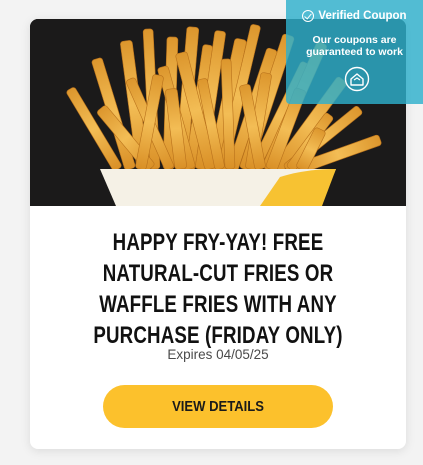 This screenshot has height=465, width=423. Describe the element at coordinates (354, 40) in the screenshot. I see `verified-badge-subtitle-line1: Our coupons are` at that location.